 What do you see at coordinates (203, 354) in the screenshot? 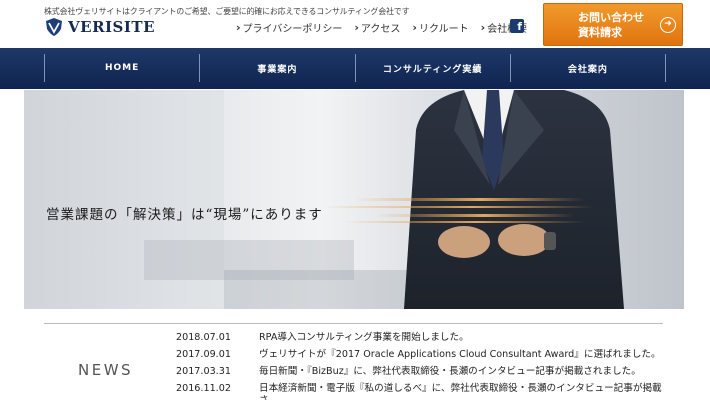
I see `news-date: 2017.09.01` at bounding box center [203, 354].